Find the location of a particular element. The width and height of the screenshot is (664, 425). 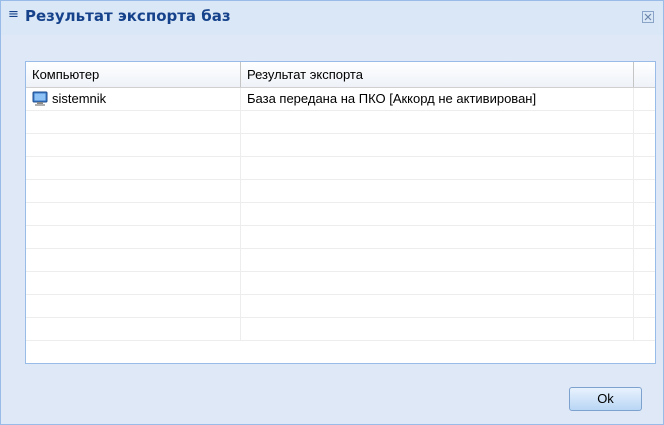

ok-button: Ok is located at coordinates (605, 399).